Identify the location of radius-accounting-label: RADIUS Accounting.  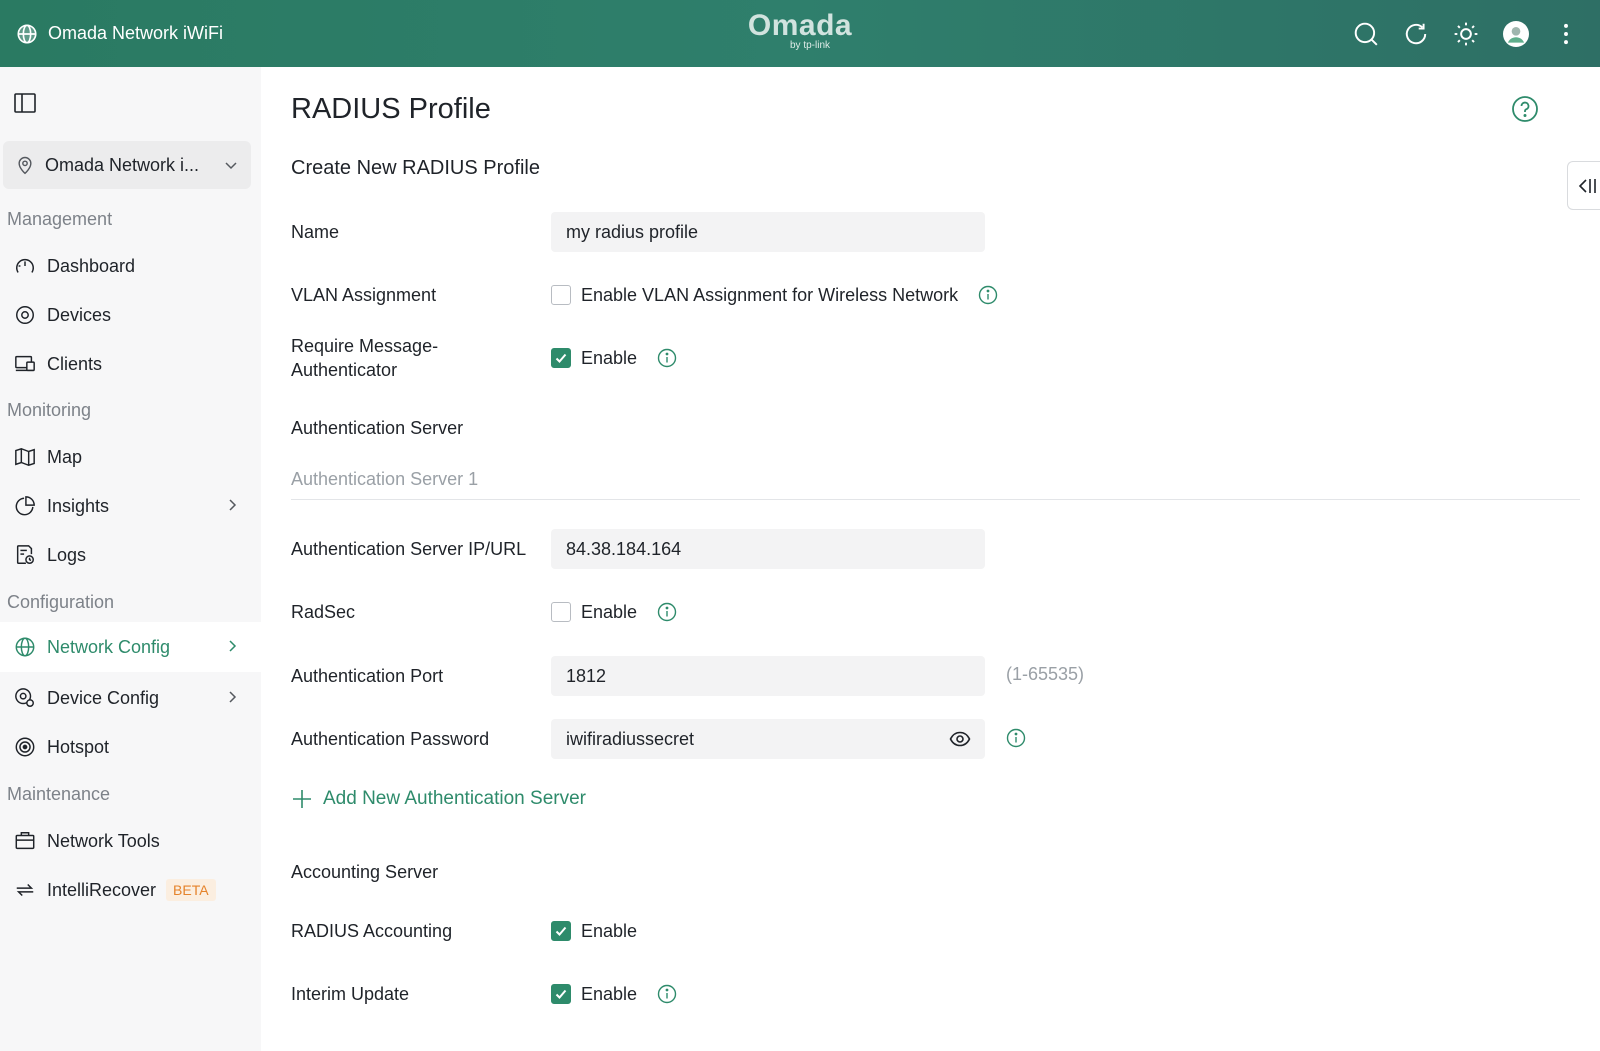
(372, 931).